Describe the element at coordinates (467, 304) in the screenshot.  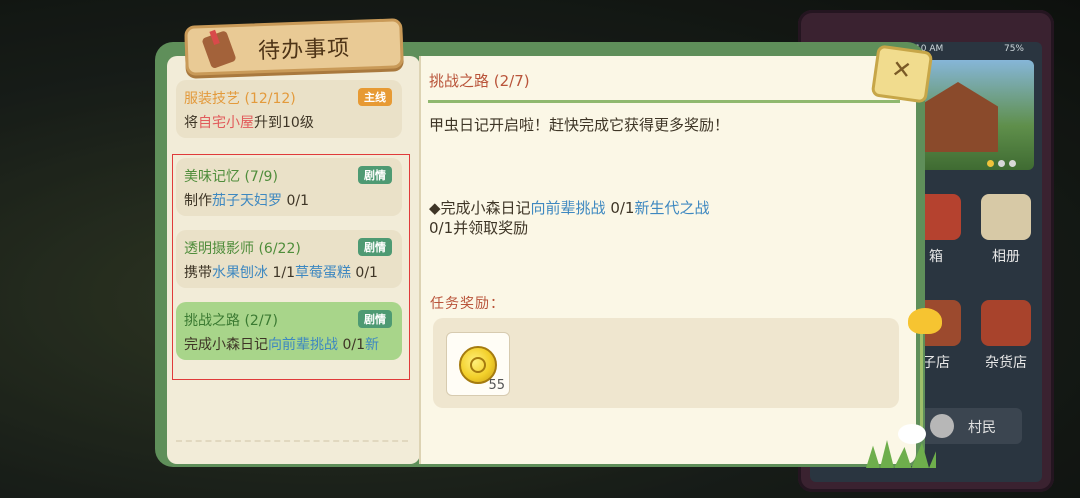
I see `reward-label: 任务奖励：` at that location.